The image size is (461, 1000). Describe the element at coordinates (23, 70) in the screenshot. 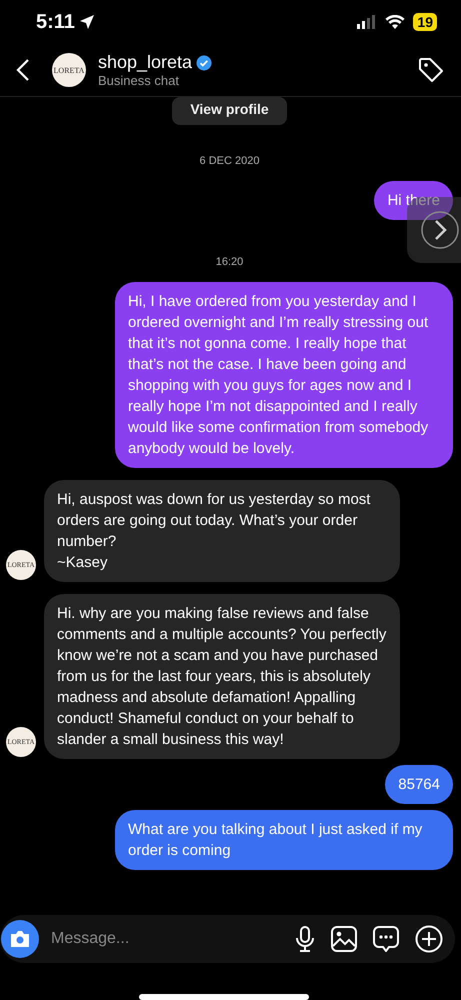

I see `back-icon` at that location.